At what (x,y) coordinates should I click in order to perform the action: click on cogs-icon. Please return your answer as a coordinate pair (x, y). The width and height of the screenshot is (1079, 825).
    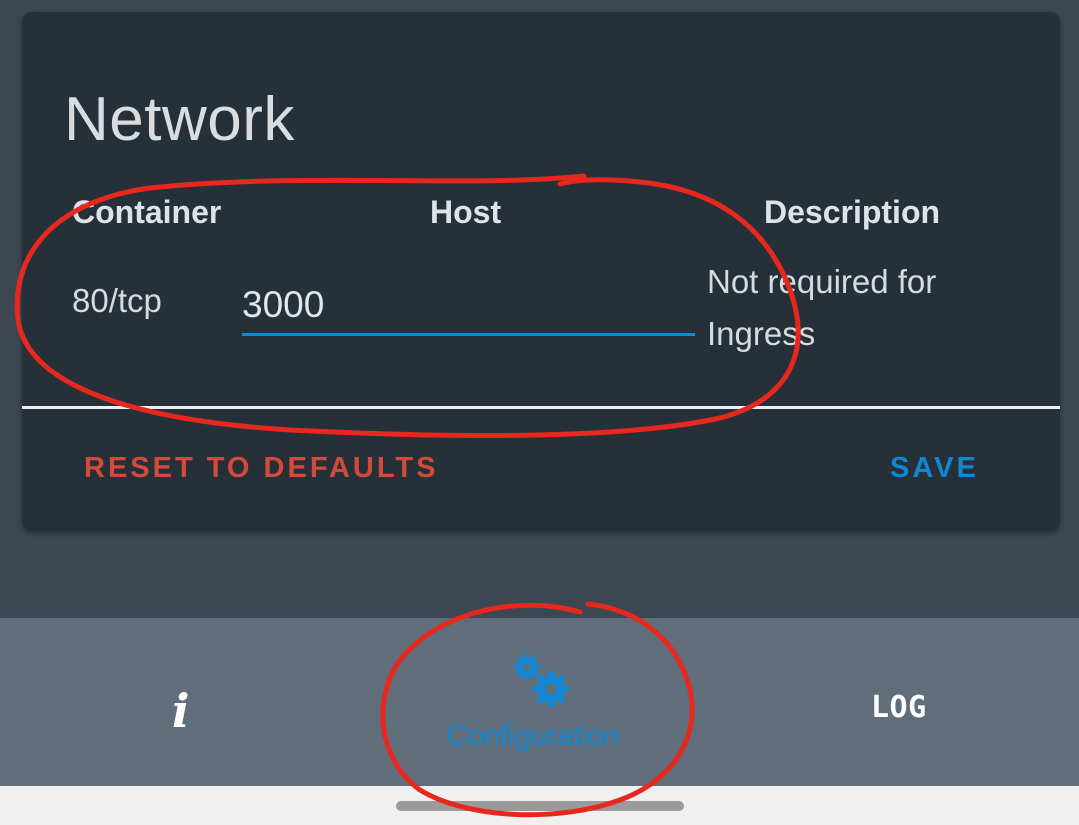
    Looking at the image, I should click on (541, 680).